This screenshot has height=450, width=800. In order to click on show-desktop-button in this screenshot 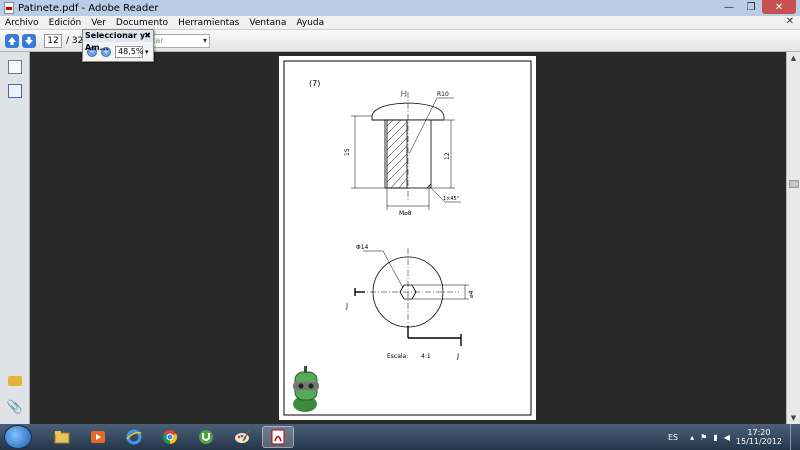, I will do `click(795, 437)`.